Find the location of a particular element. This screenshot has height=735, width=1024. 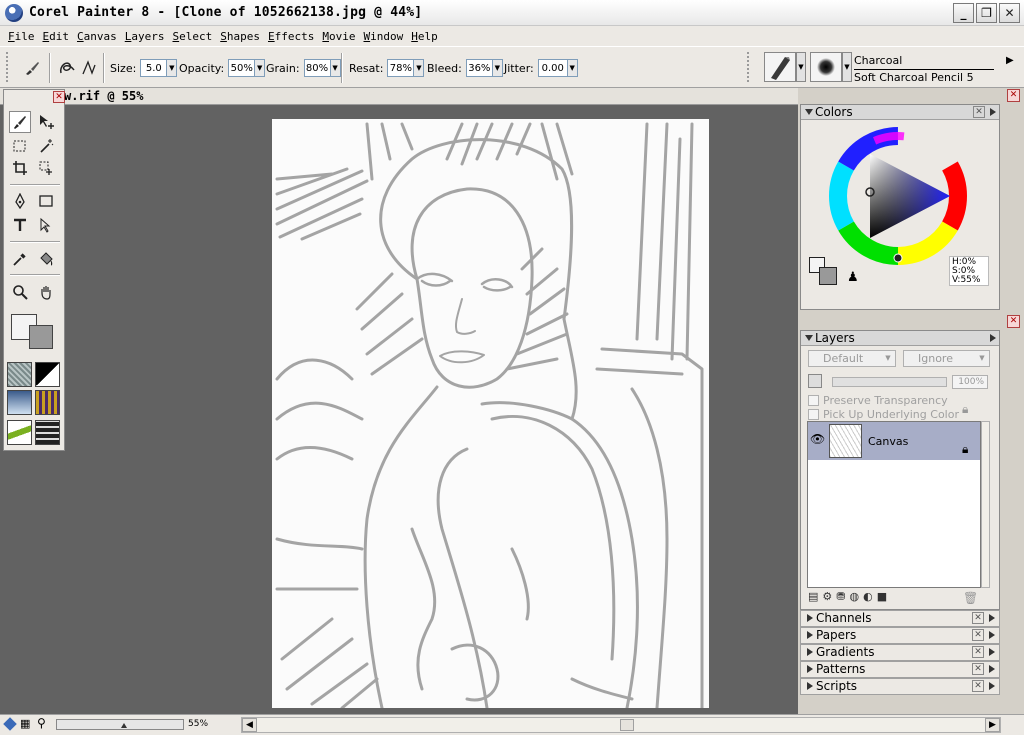

selection-adjuster-tool is located at coordinates (46, 168).